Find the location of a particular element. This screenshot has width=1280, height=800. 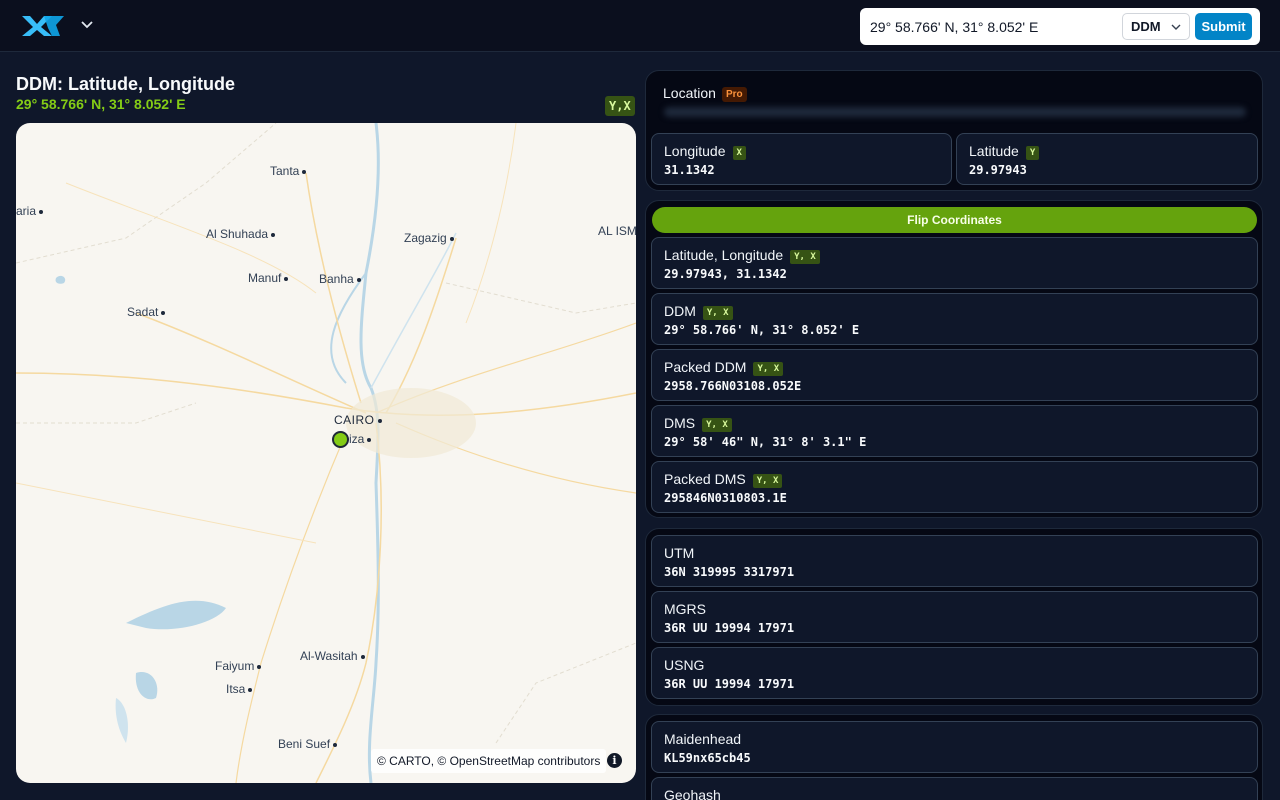

grid-label: USNG is located at coordinates (684, 665).